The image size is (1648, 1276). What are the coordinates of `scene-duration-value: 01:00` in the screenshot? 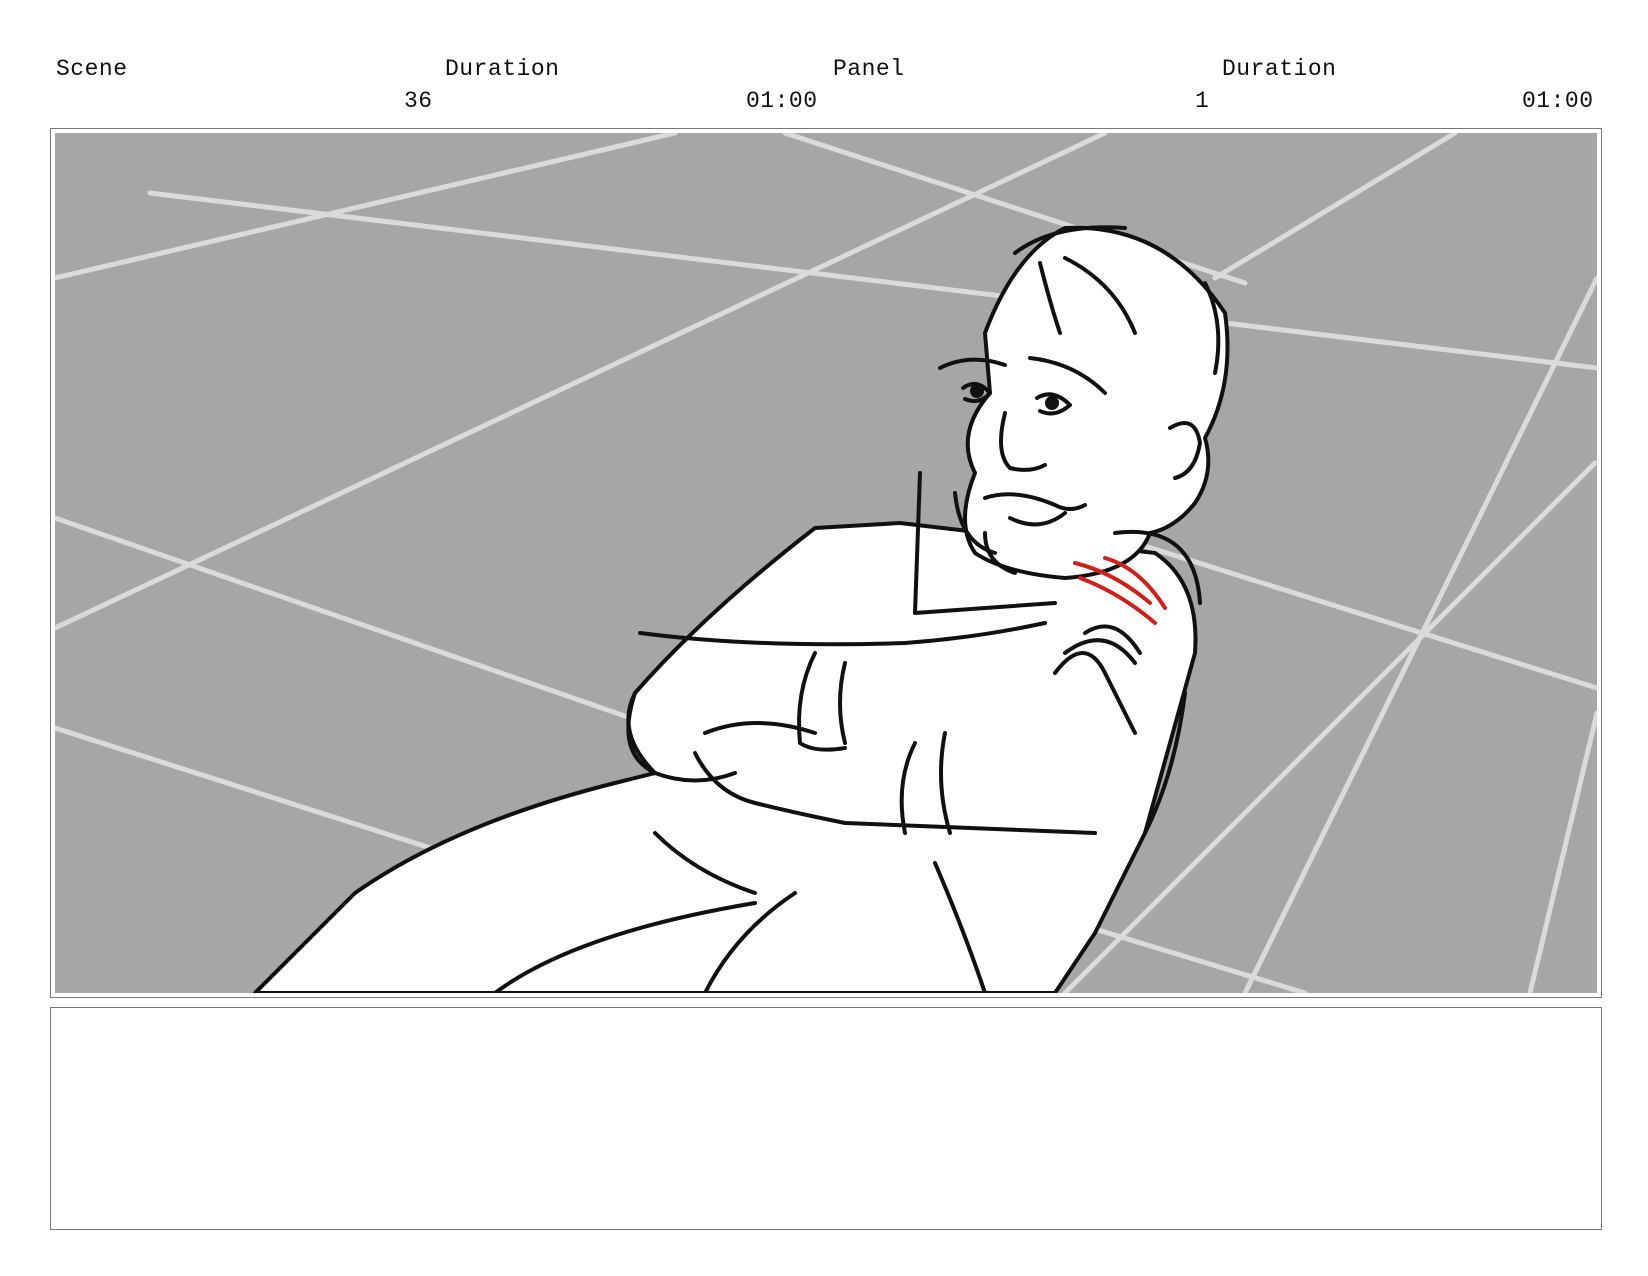 It's located at (782, 101).